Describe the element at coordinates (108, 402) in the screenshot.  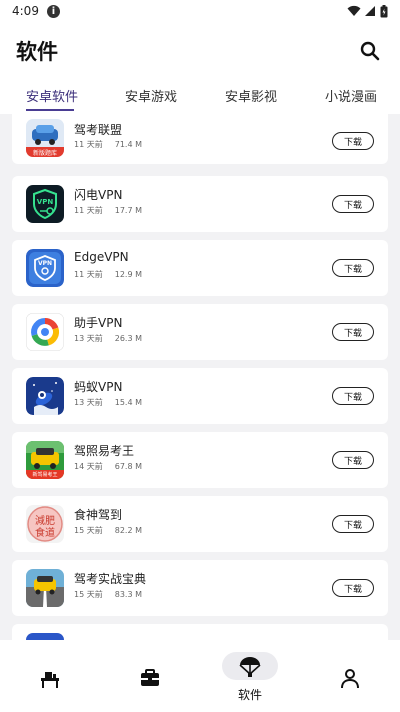
I see `app-meta: 13 天前 15.4 M` at that location.